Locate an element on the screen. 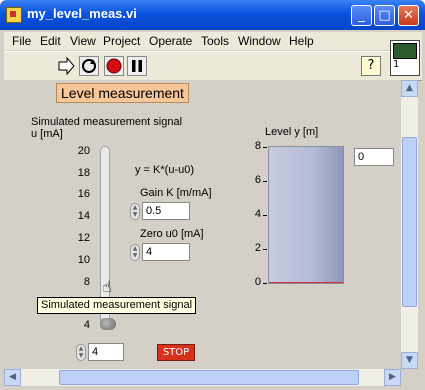 This screenshot has width=425, height=390. zero-label: Zero u0 [mA] is located at coordinates (172, 234).